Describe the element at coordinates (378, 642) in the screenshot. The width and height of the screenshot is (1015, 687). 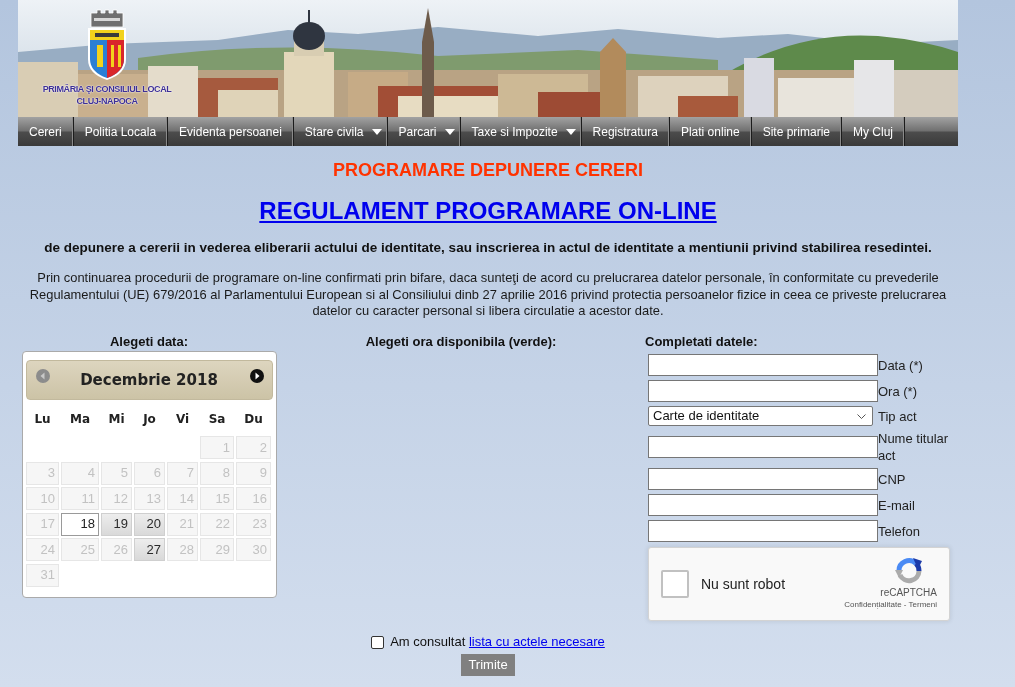
I see `agreement-checkbox` at that location.